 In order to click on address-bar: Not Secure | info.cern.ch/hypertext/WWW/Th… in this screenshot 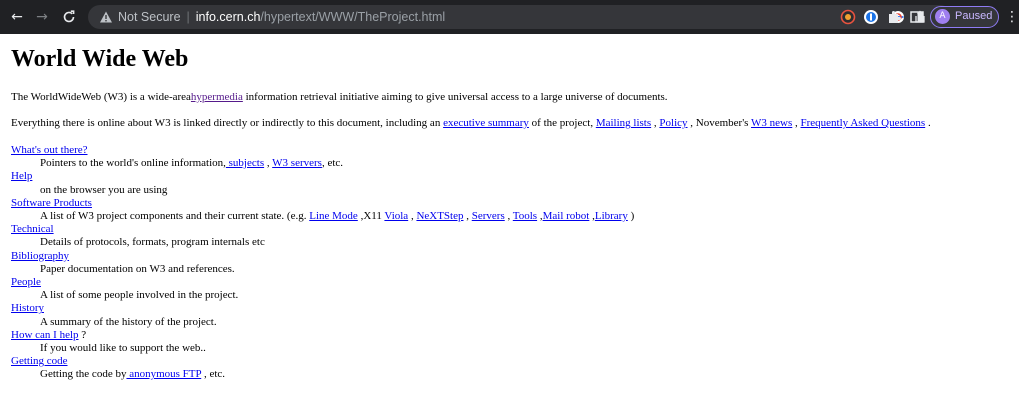, I will do `click(520, 17)`.